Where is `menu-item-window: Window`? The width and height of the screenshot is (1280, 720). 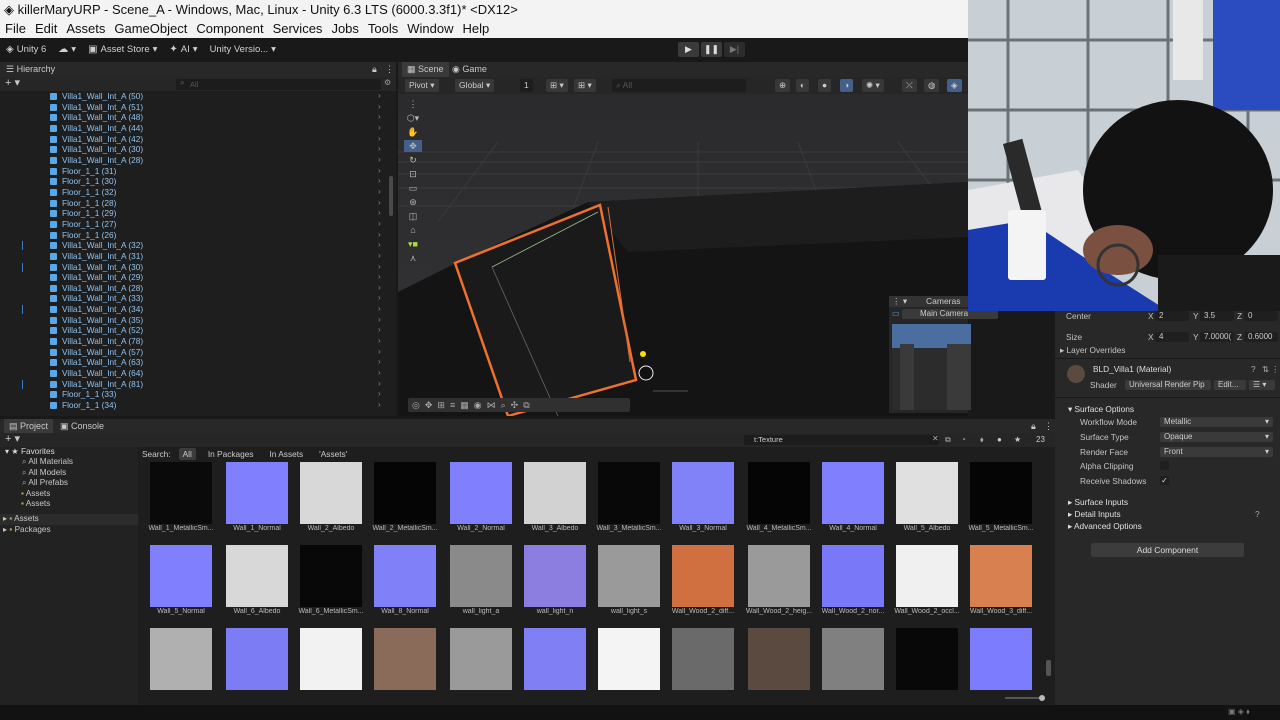 menu-item-window: Window is located at coordinates (430, 28).